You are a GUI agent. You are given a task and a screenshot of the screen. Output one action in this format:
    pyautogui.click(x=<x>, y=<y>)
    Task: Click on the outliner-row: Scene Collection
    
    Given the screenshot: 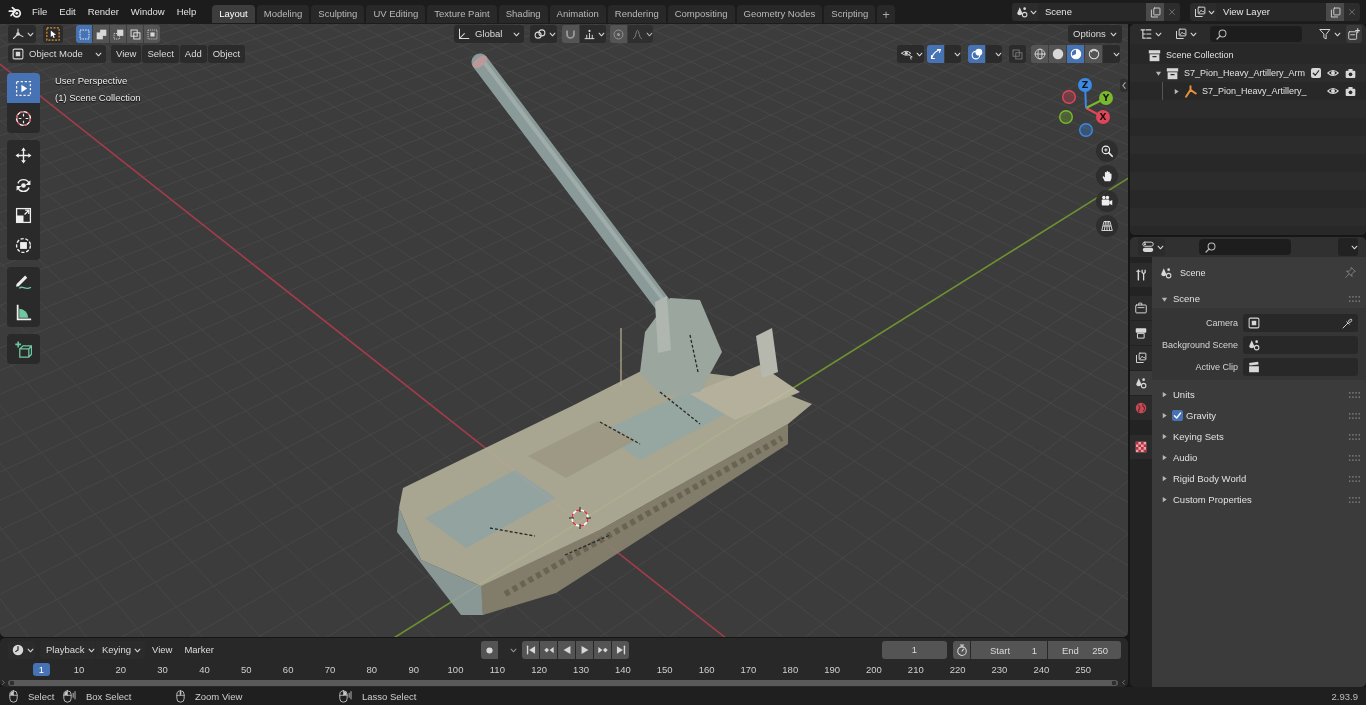 What is the action you would take?
    pyautogui.click(x=1248, y=55)
    